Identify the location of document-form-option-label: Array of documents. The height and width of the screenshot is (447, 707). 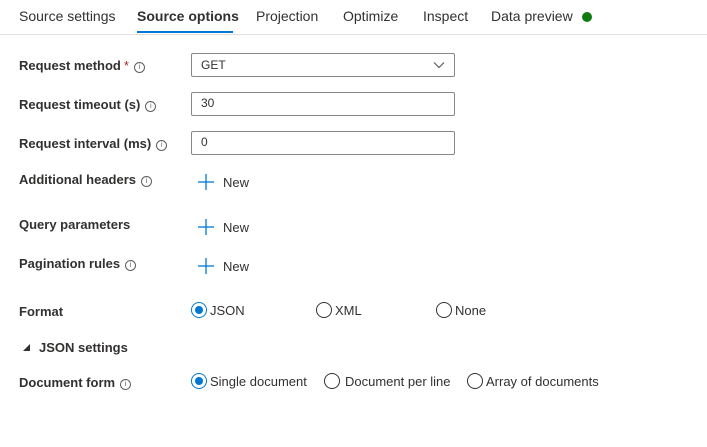
(542, 381).